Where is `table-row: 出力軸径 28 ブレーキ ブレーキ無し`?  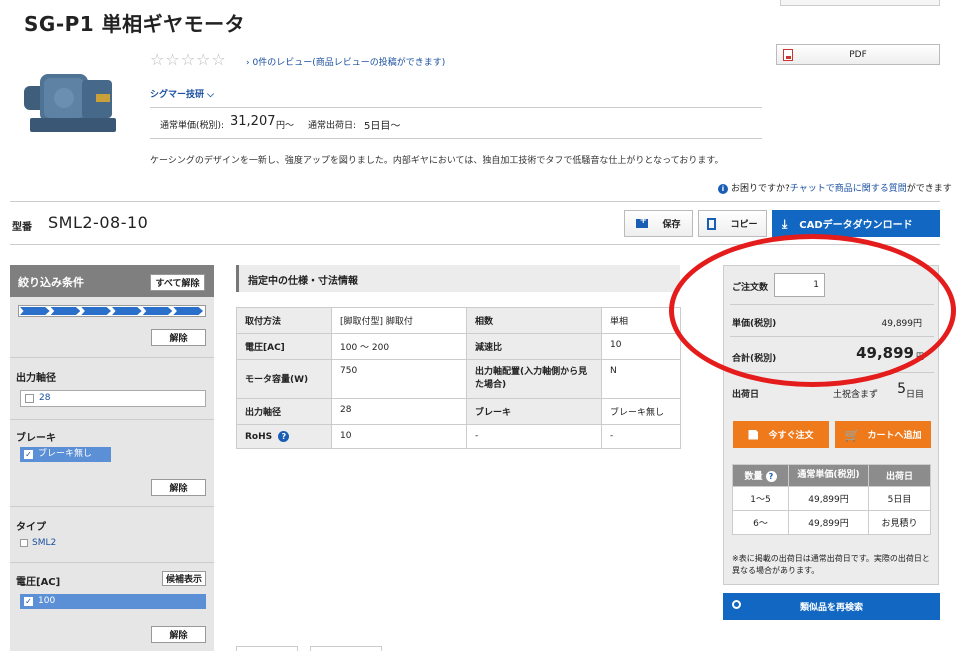 table-row: 出力軸径 28 ブレーキ ブレーキ無し is located at coordinates (458, 411).